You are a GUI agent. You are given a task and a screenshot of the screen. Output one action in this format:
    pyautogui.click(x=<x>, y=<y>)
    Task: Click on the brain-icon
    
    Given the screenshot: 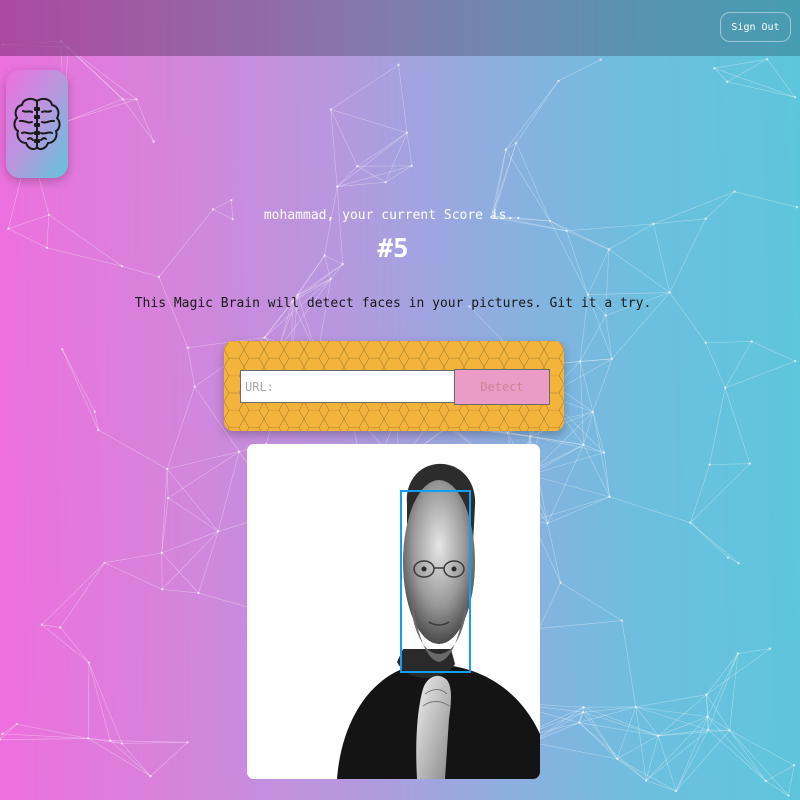 What is the action you would take?
    pyautogui.click(x=37, y=124)
    